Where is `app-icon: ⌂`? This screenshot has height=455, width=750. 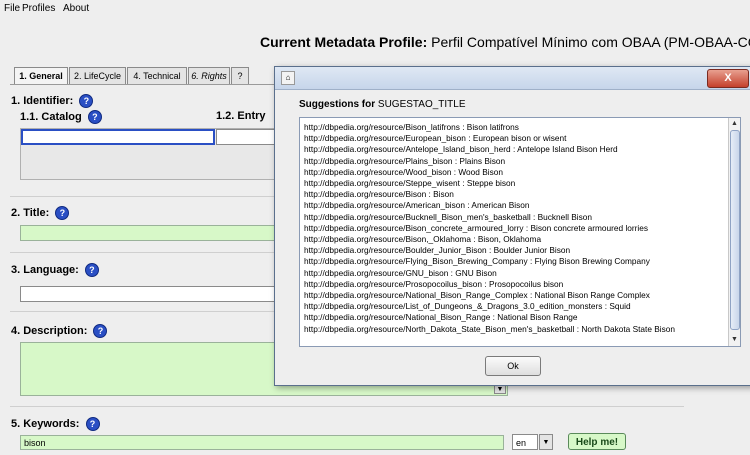 app-icon: ⌂ is located at coordinates (288, 78).